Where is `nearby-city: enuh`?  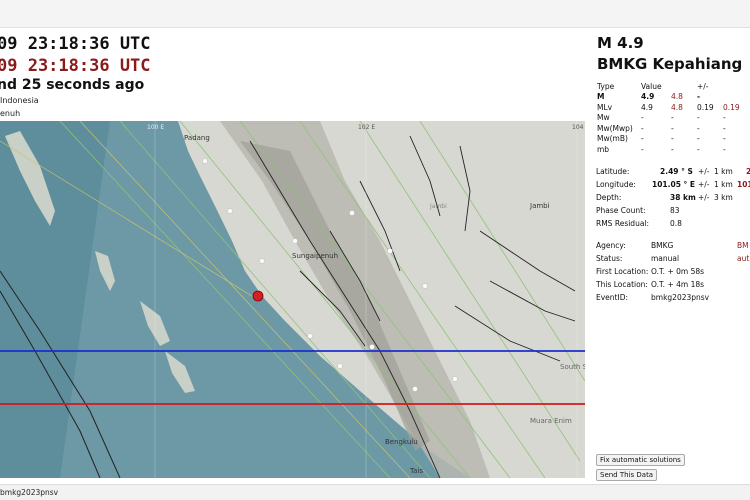
nearby-city: enuh is located at coordinates (10, 113).